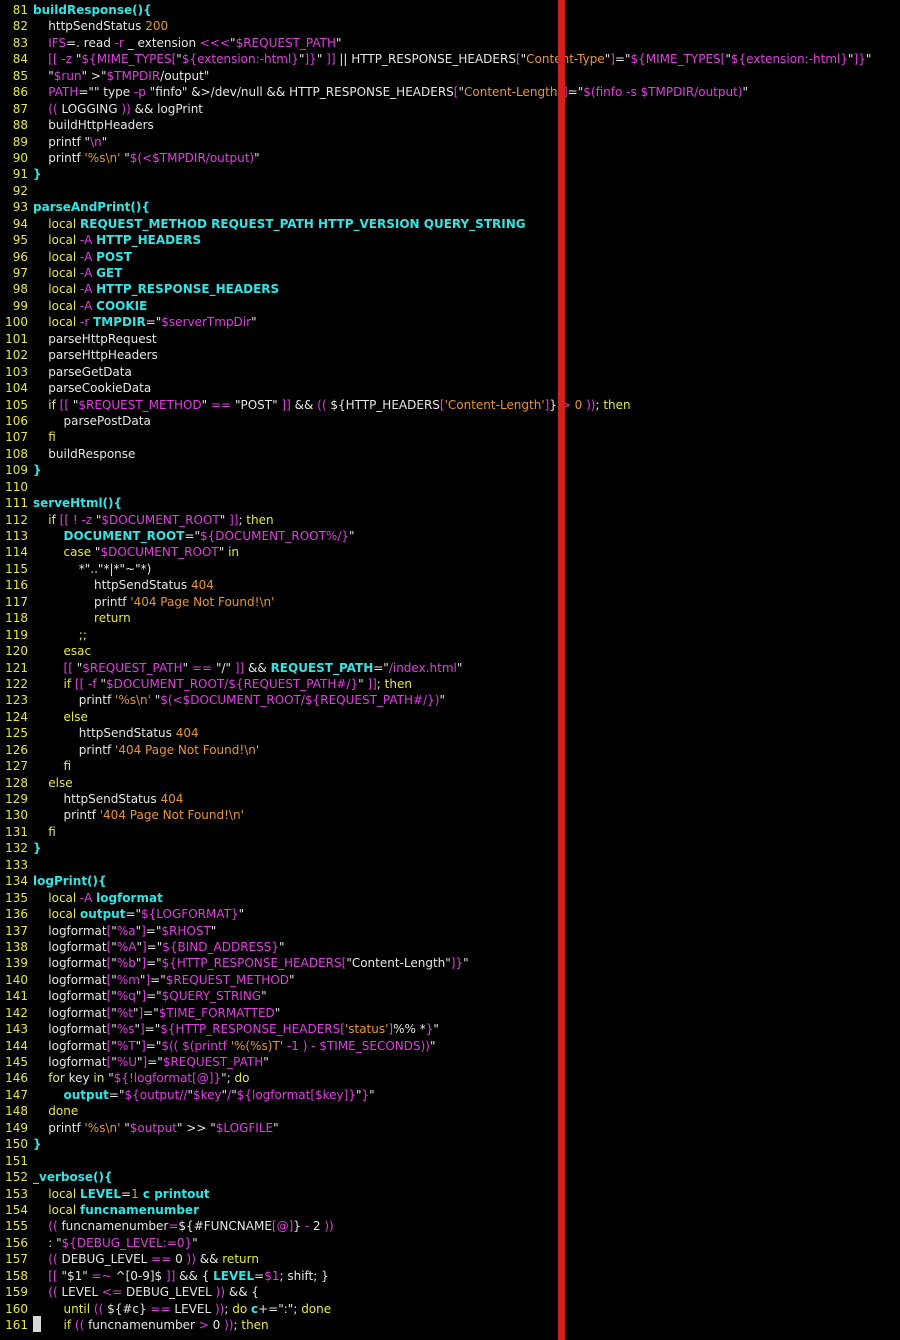 This screenshot has width=900, height=1340. I want to click on code-line: 107 fi, so click(450, 437).